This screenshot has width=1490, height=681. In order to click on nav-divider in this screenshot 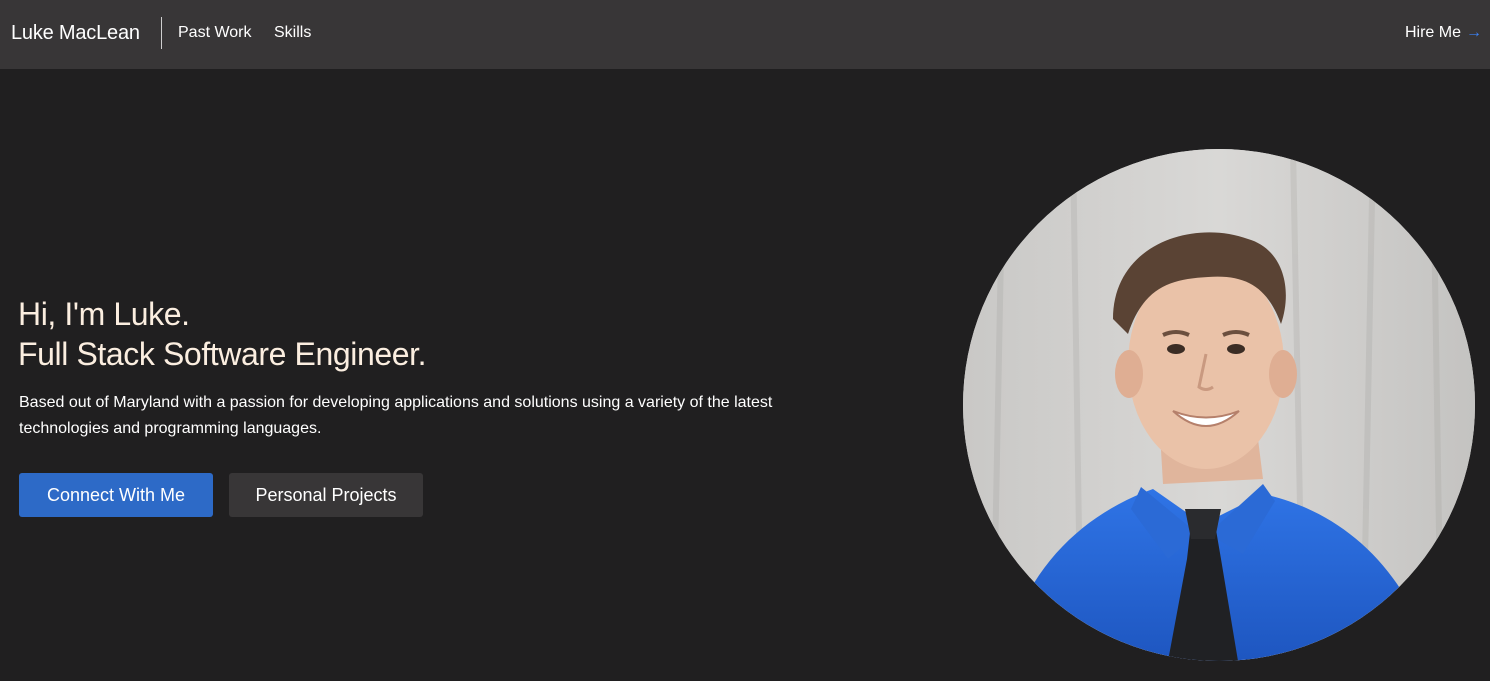, I will do `click(161, 33)`.